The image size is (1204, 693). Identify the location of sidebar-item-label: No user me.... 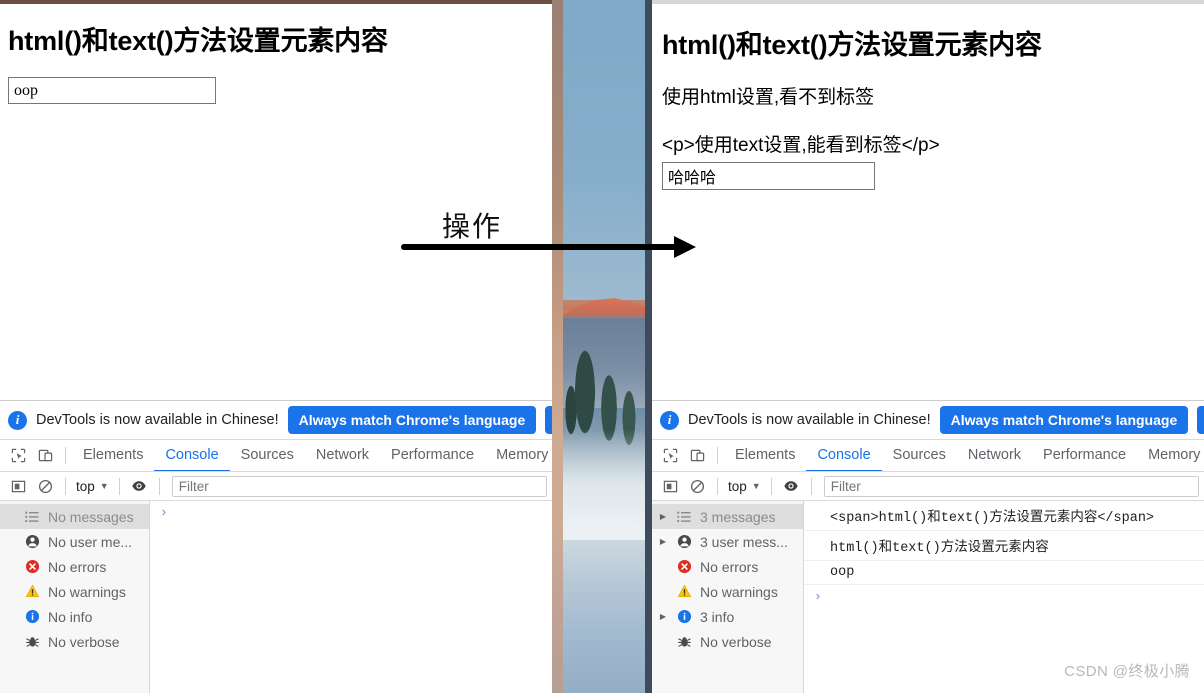
(90, 541).